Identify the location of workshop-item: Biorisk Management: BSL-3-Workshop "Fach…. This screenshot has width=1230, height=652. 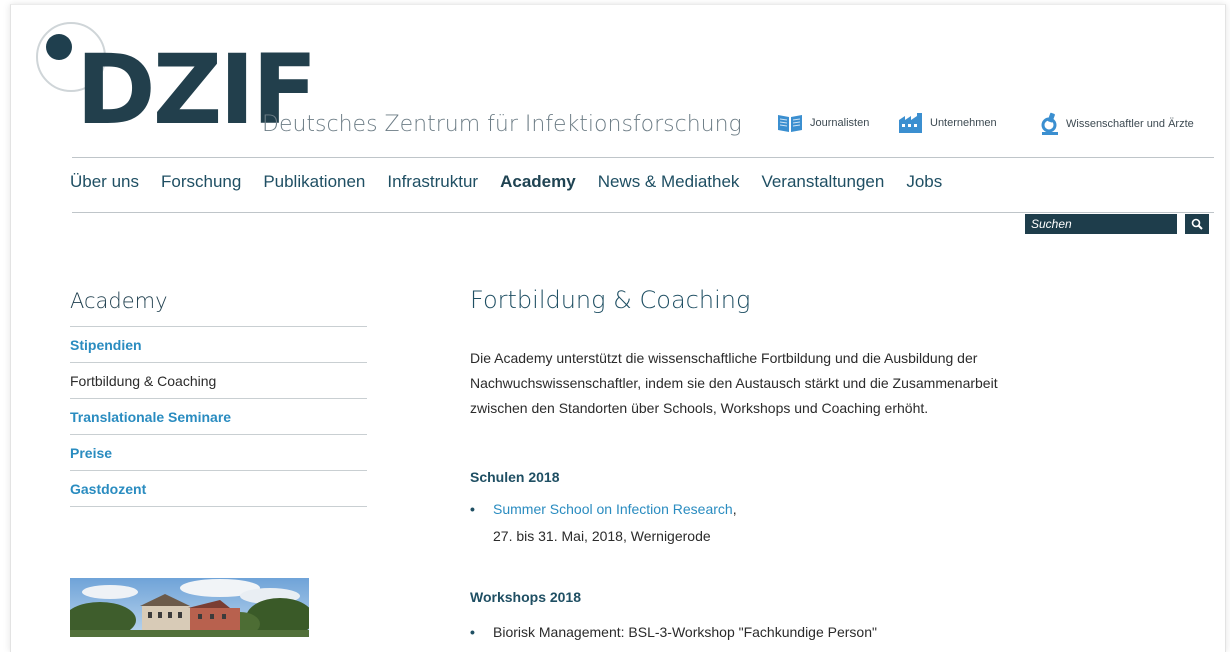
(685, 632).